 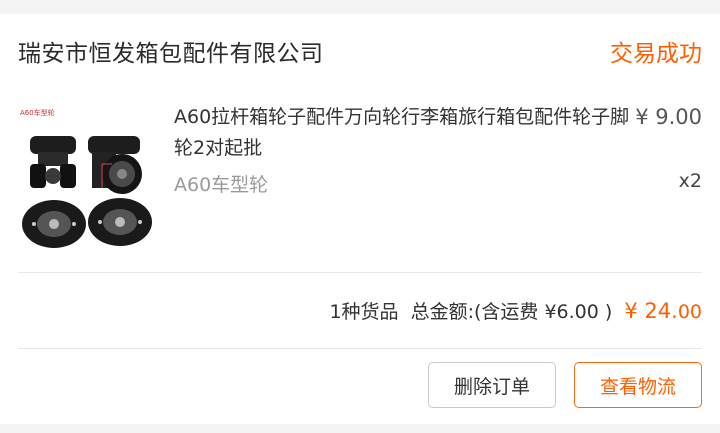 I want to click on quantity: x2, so click(x=690, y=181).